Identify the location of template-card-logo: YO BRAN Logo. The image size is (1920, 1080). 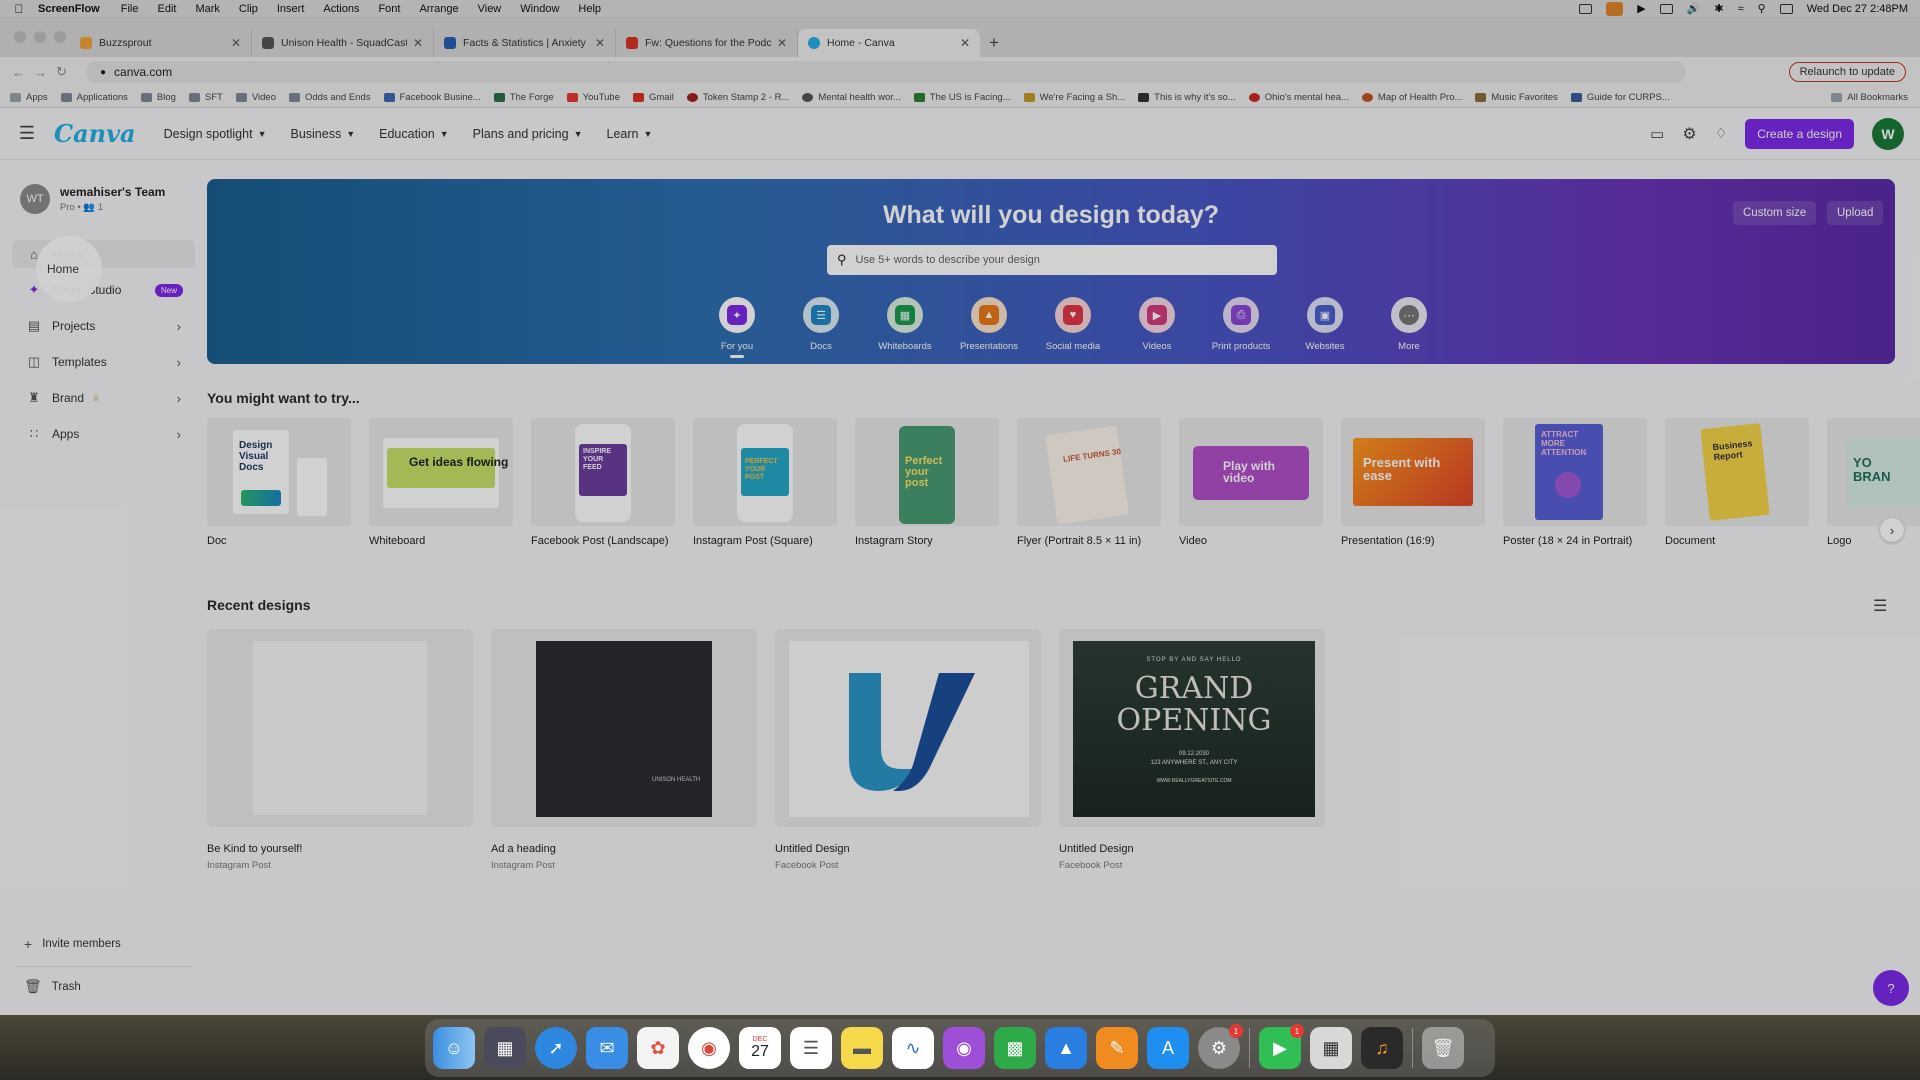
(1873, 482).